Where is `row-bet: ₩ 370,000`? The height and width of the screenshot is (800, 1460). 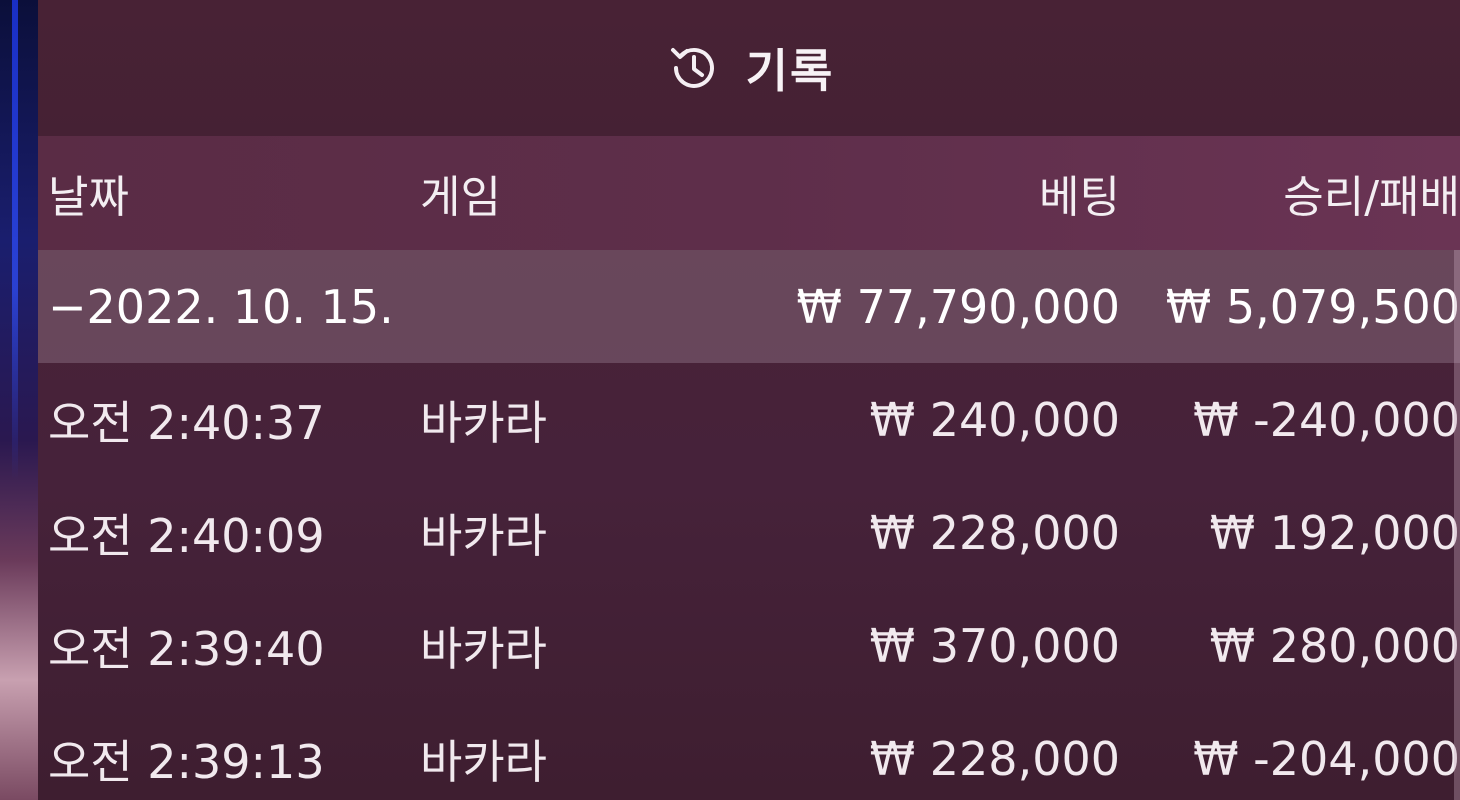
row-bet: ₩ 370,000 is located at coordinates (994, 645).